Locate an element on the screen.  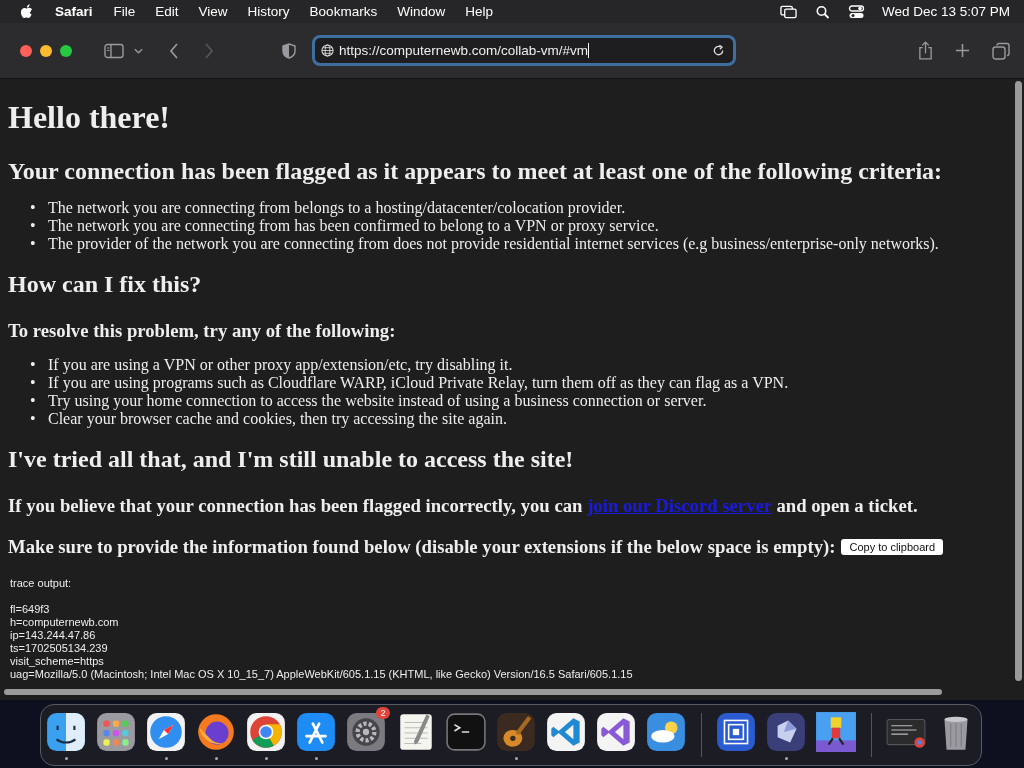
menu-item: Window is located at coordinates (421, 11).